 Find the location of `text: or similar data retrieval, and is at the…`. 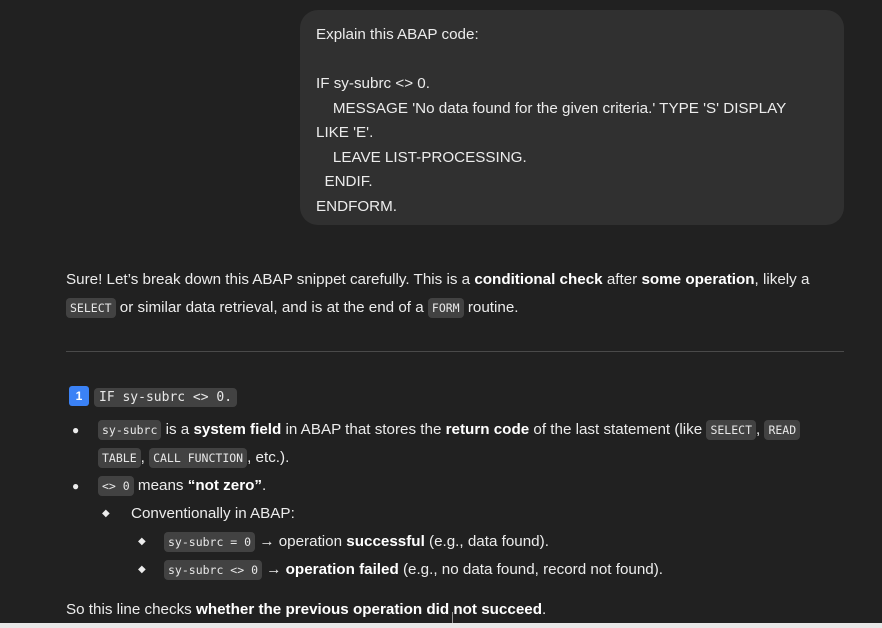

text: or similar data retrieval, and is at the… is located at coordinates (271, 307).